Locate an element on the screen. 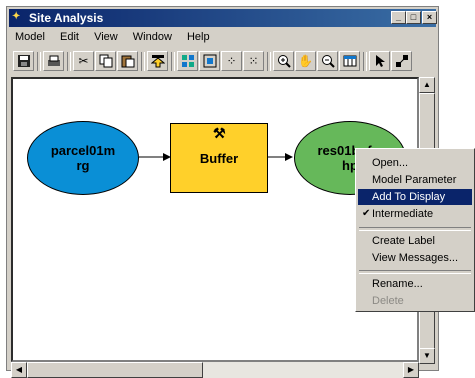 This screenshot has width=475, height=378. scroll-up-button: ▲ is located at coordinates (427, 85).